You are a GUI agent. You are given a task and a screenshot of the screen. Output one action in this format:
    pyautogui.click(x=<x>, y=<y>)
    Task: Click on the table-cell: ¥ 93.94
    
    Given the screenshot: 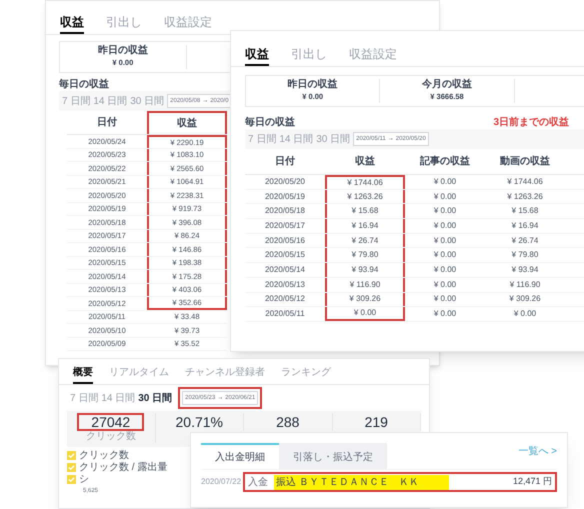 What is the action you would take?
    pyautogui.click(x=365, y=270)
    